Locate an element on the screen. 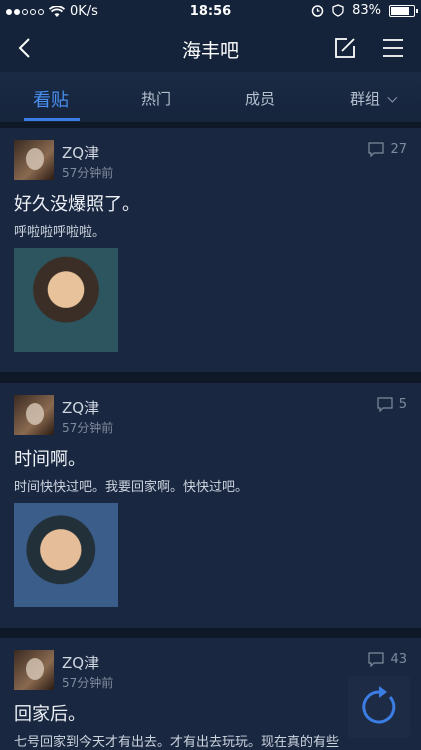 The width and height of the screenshot is (421, 750). post-body: 呼啦啦呼啦啦。 is located at coordinates (60, 232).